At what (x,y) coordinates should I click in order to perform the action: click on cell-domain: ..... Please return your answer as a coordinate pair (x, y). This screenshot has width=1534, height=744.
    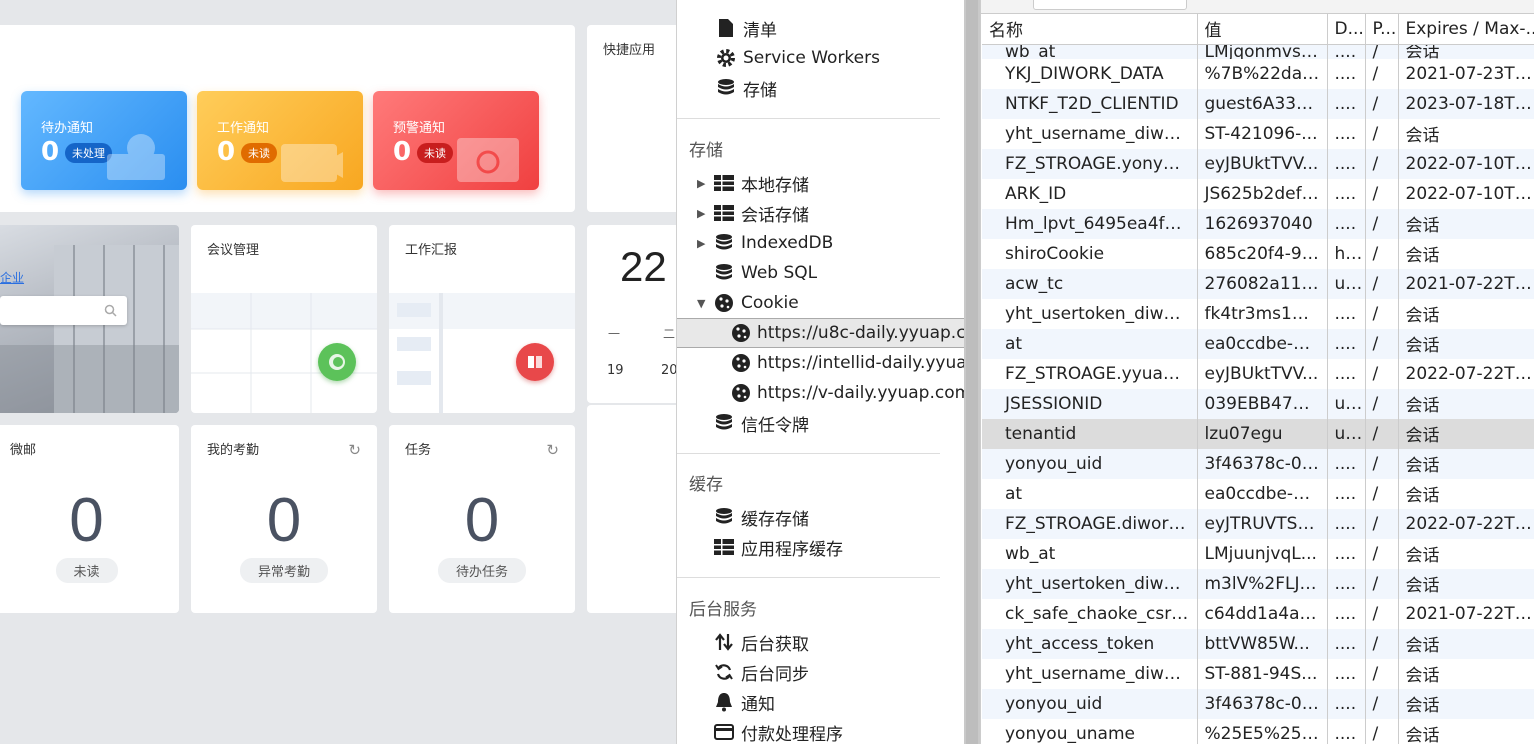
    Looking at the image, I should click on (1346, 643).